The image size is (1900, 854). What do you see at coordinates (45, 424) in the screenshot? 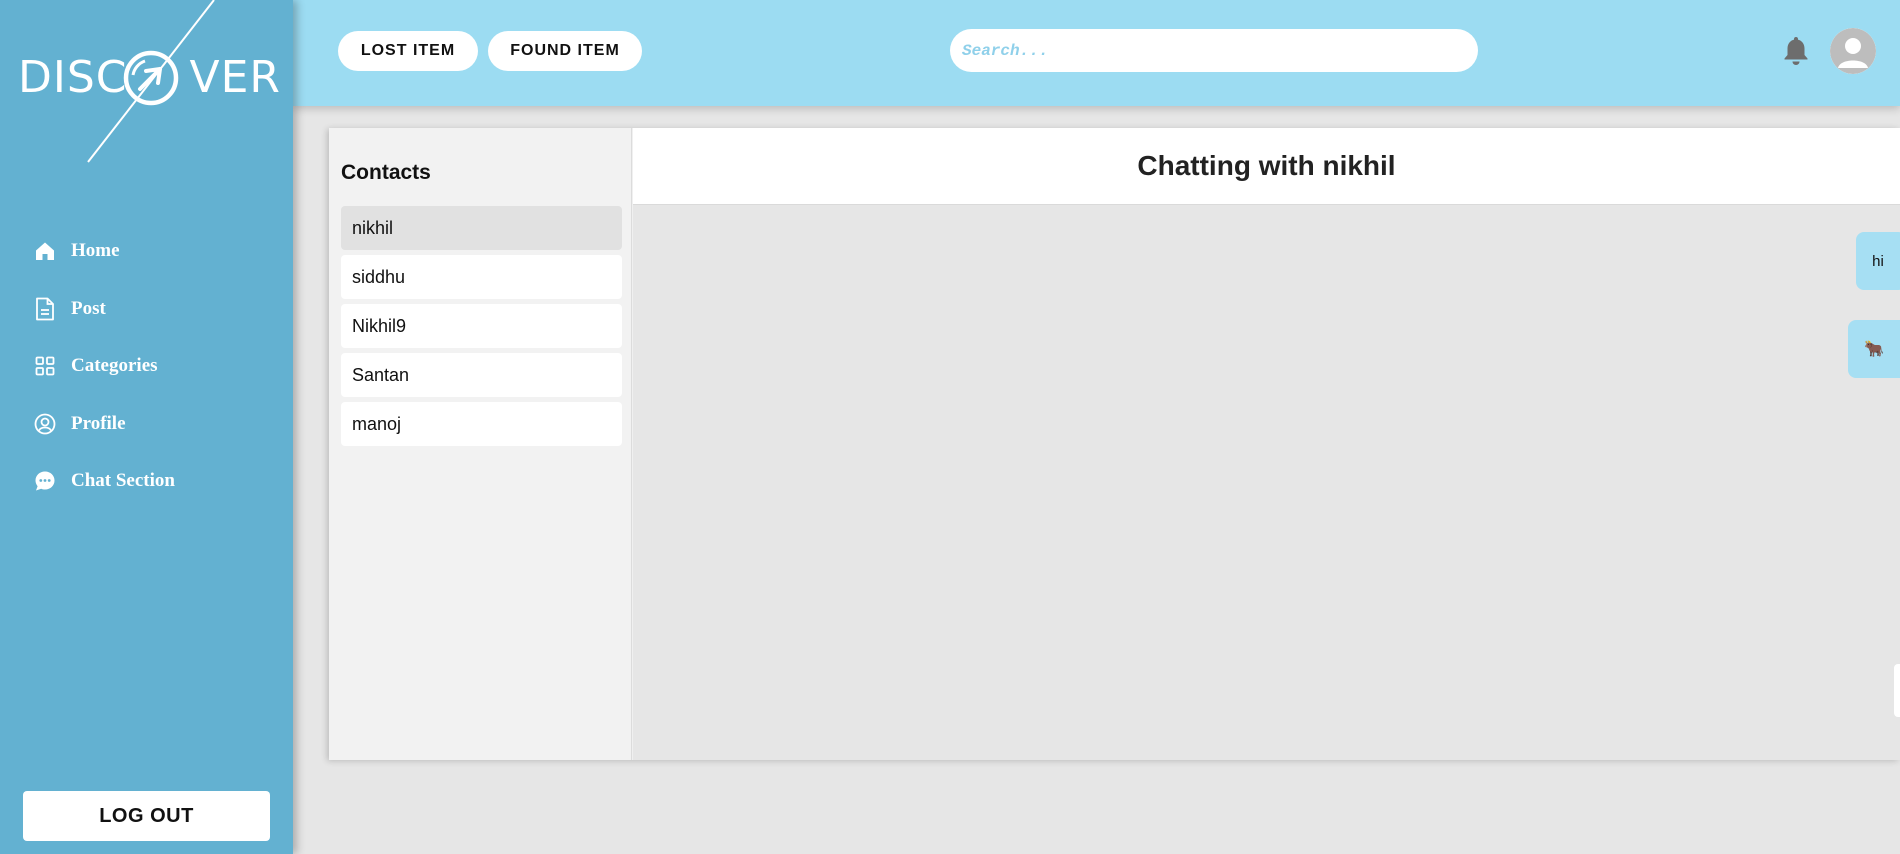
I see `user-circle-icon` at bounding box center [45, 424].